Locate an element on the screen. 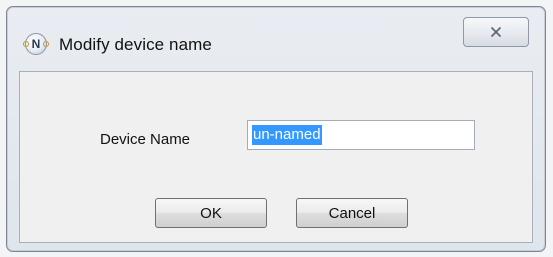 The width and height of the screenshot is (553, 257). device-name-label: Device Name is located at coordinates (145, 139).